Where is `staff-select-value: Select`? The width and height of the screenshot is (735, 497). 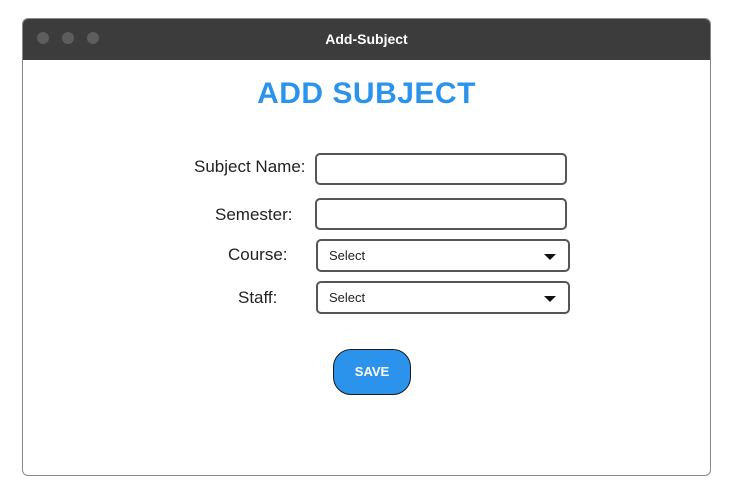 staff-select-value: Select is located at coordinates (347, 297).